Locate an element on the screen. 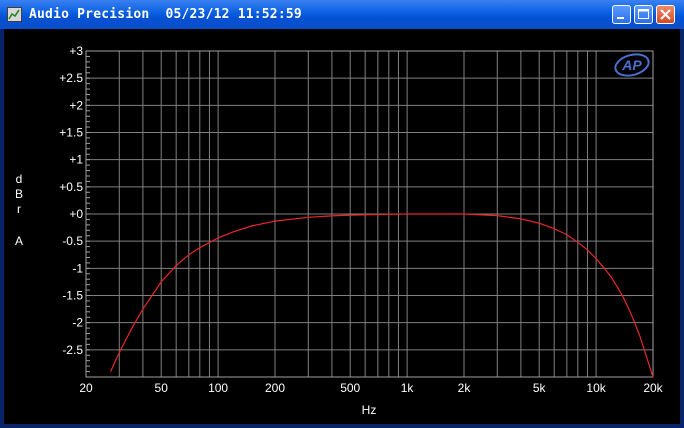 The height and width of the screenshot is (428, 684). y-tick-label: +2 is located at coordinates (76, 105).